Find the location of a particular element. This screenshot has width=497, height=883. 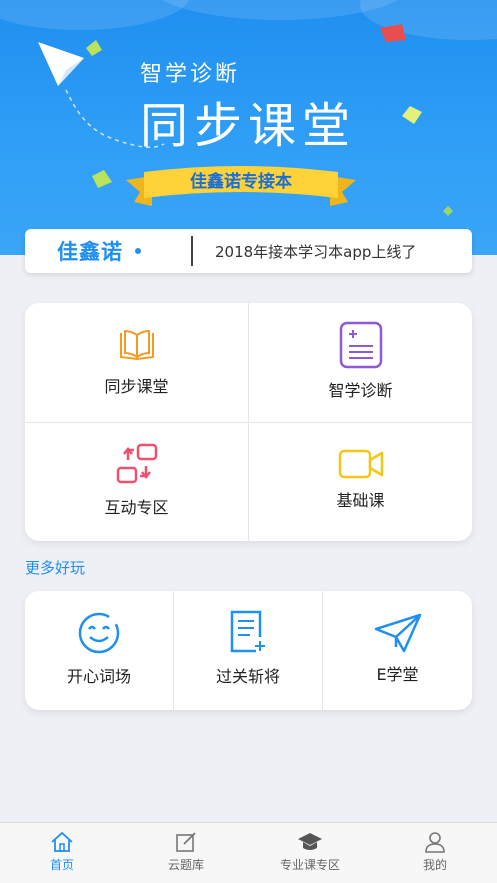

home-icon is located at coordinates (62, 841).